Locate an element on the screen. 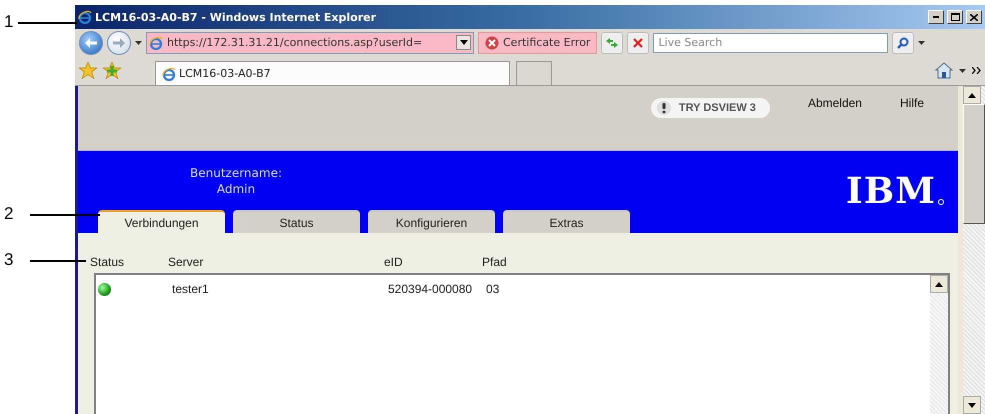 This screenshot has height=414, width=985. forward-arrow-icon is located at coordinates (119, 43).